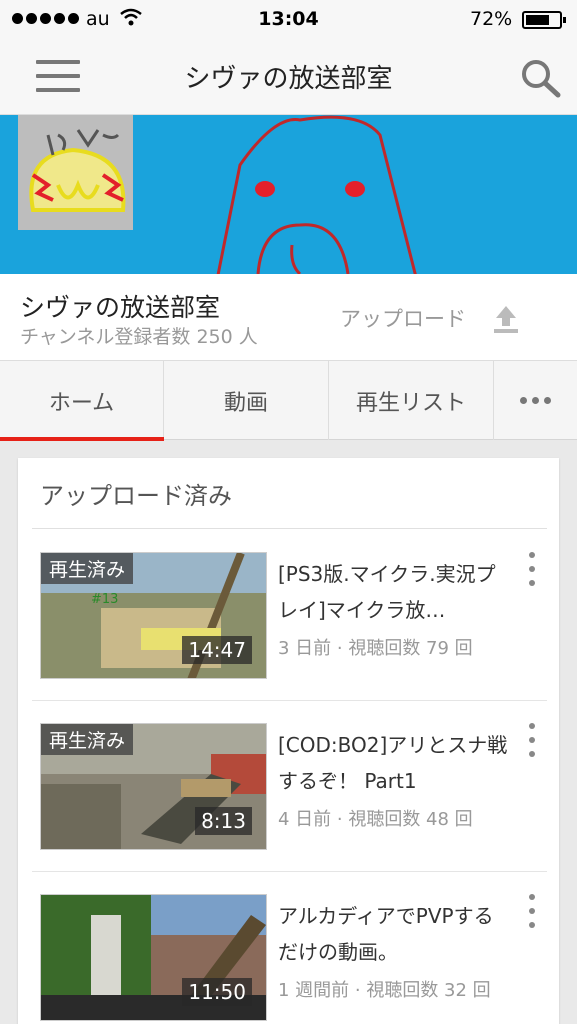  I want to click on upload-label: アップロード, so click(403, 319).